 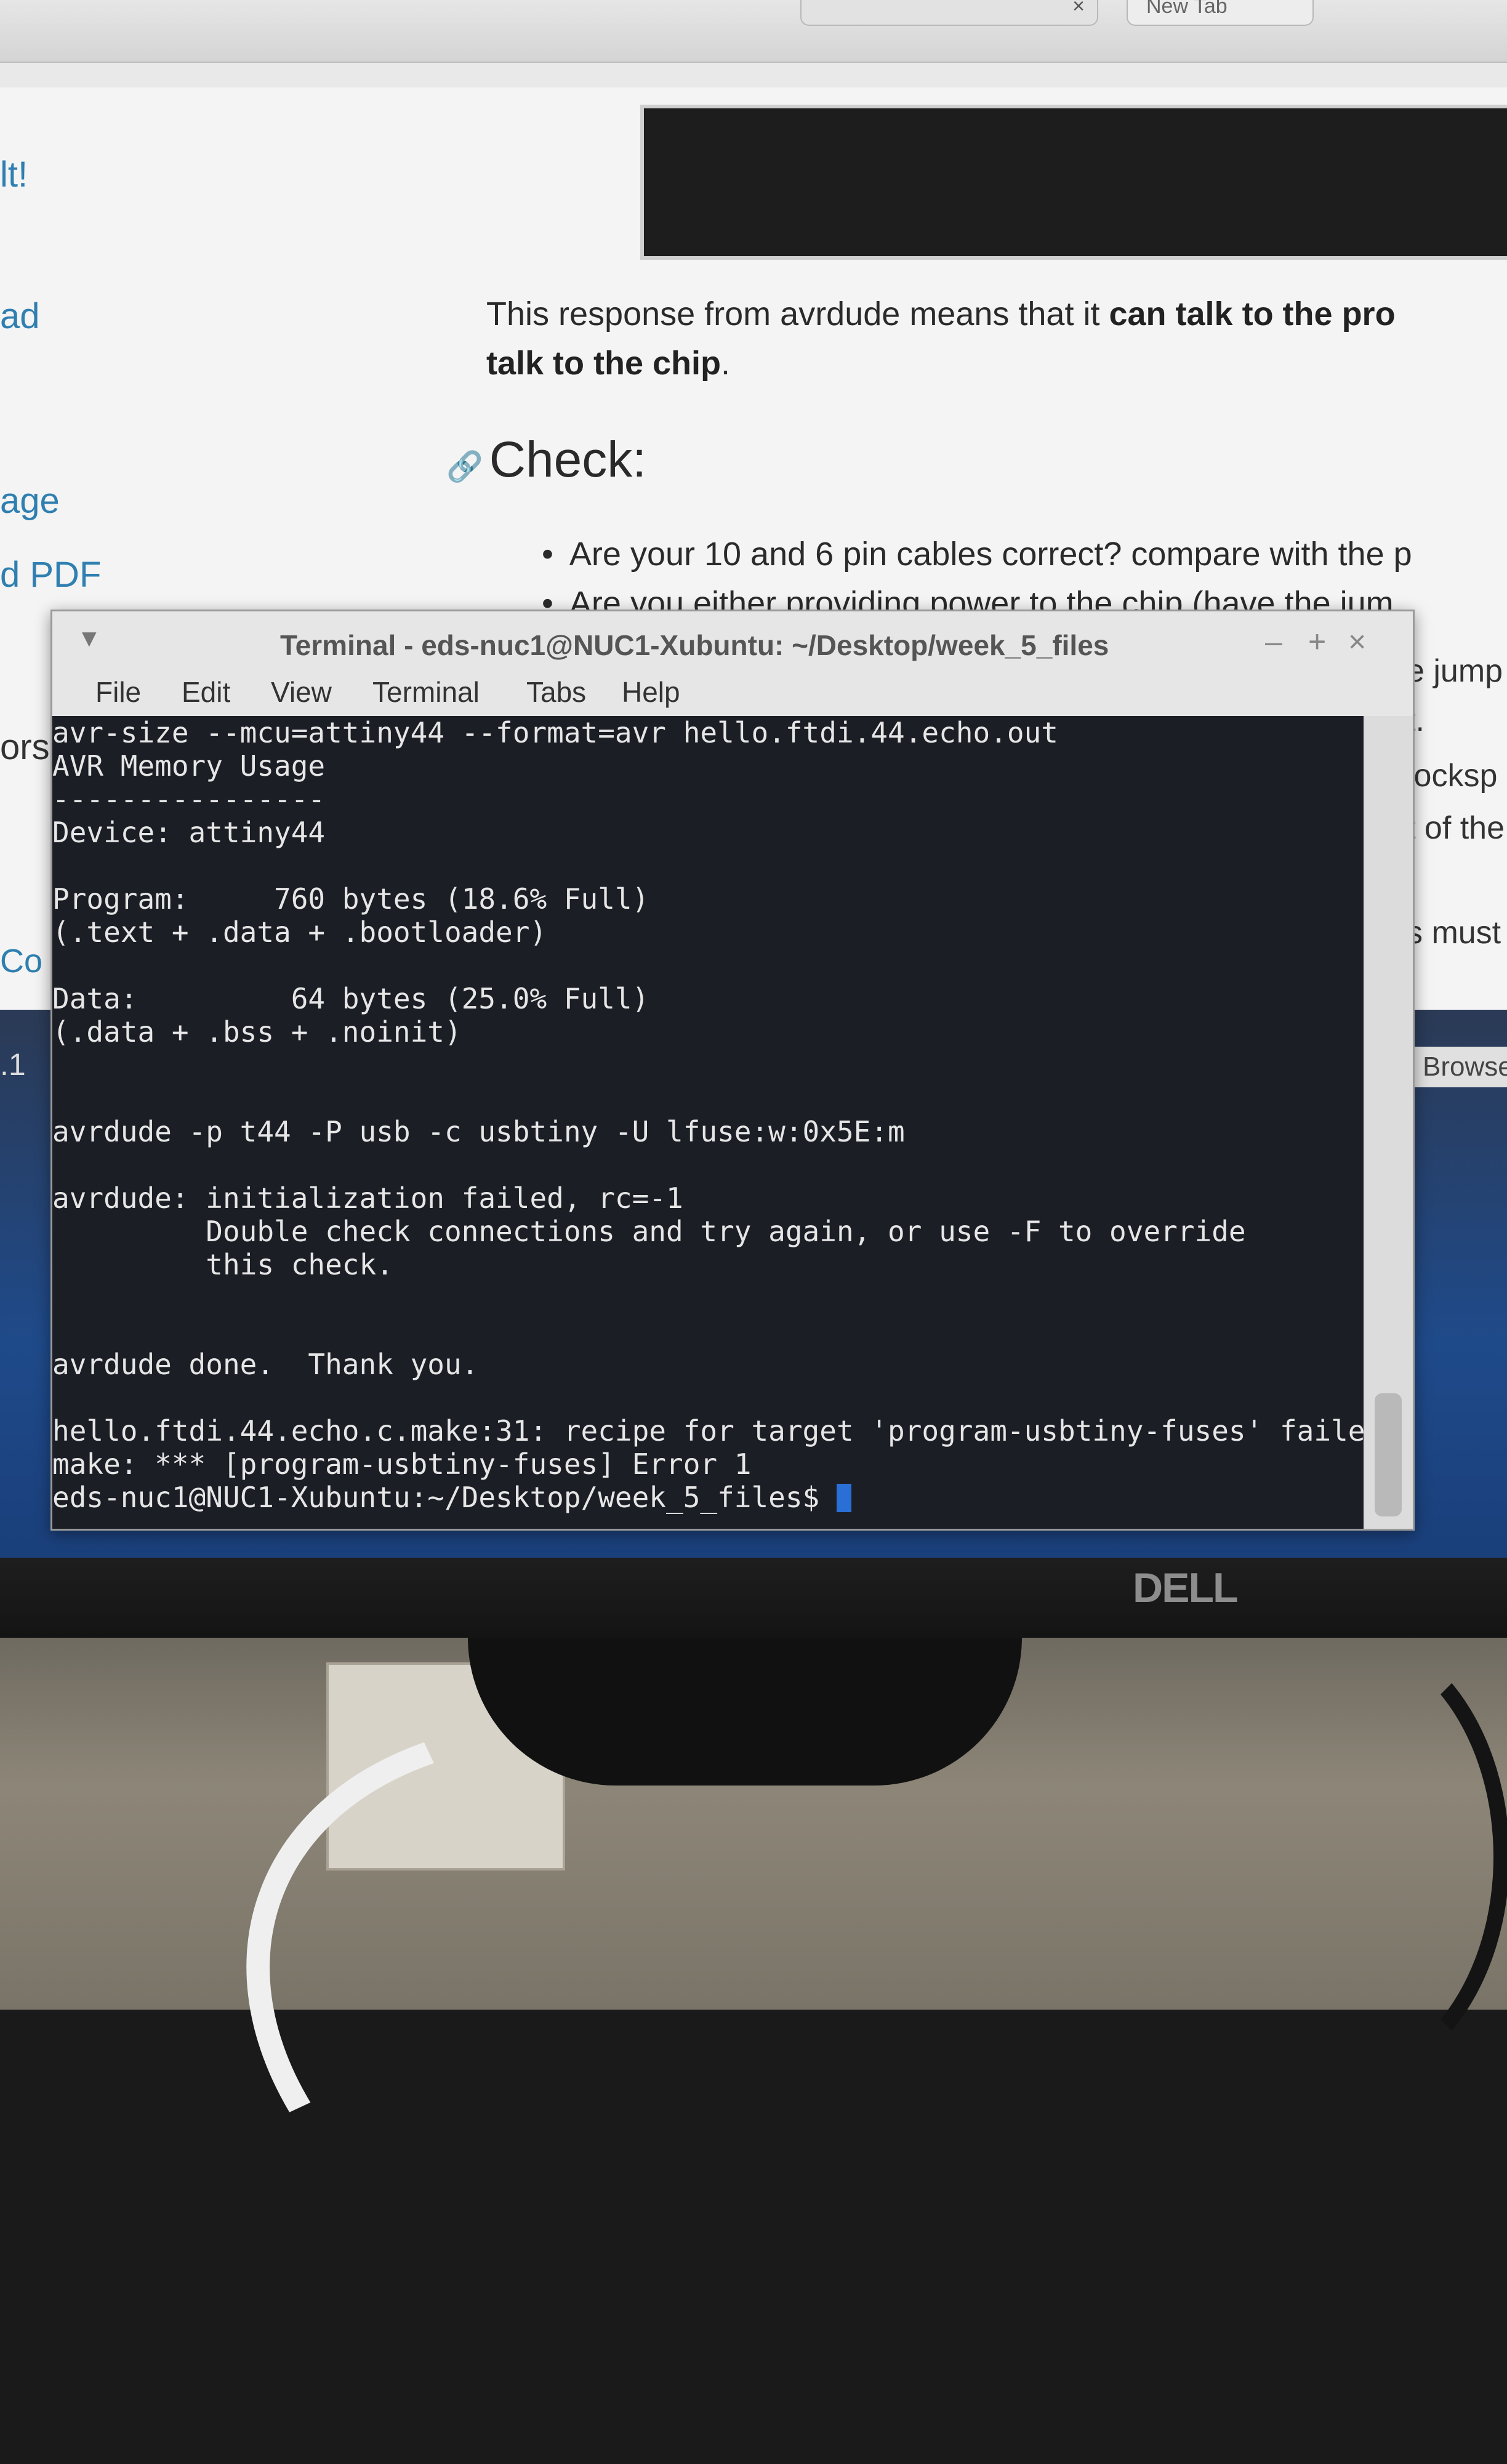 I want to click on terminal-line: avrdude done. Thank you., so click(x=265, y=1364).